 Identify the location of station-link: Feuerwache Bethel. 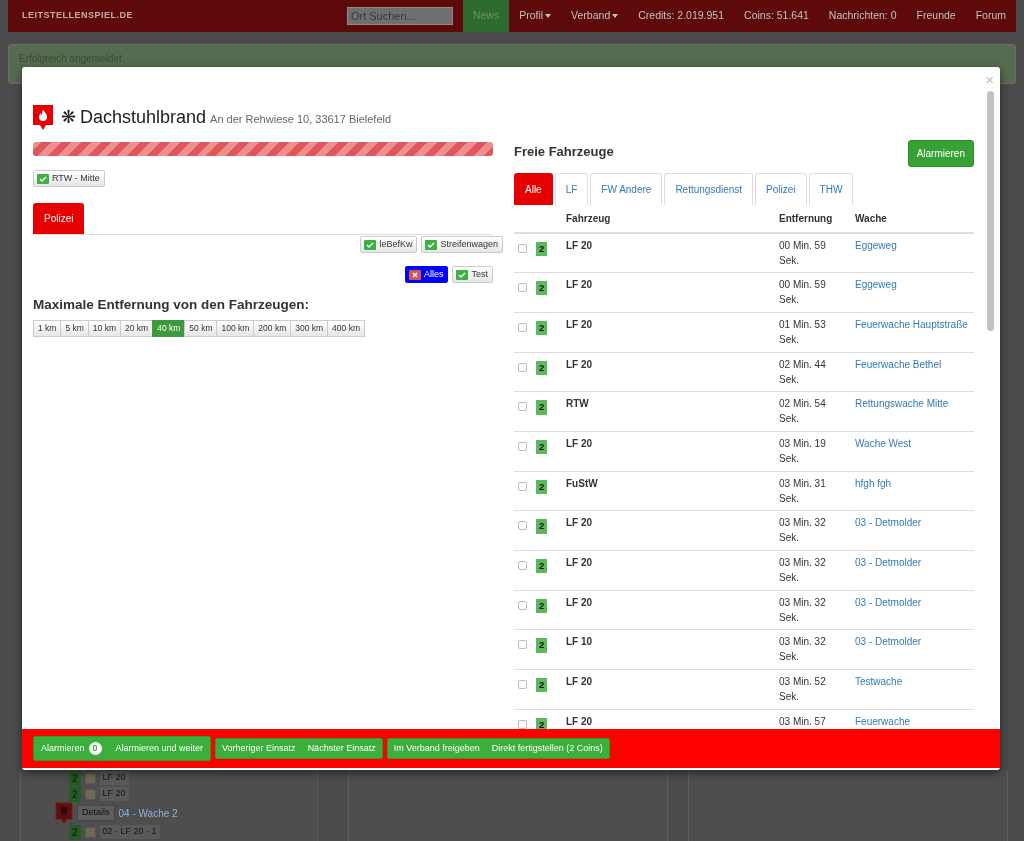
(898, 364).